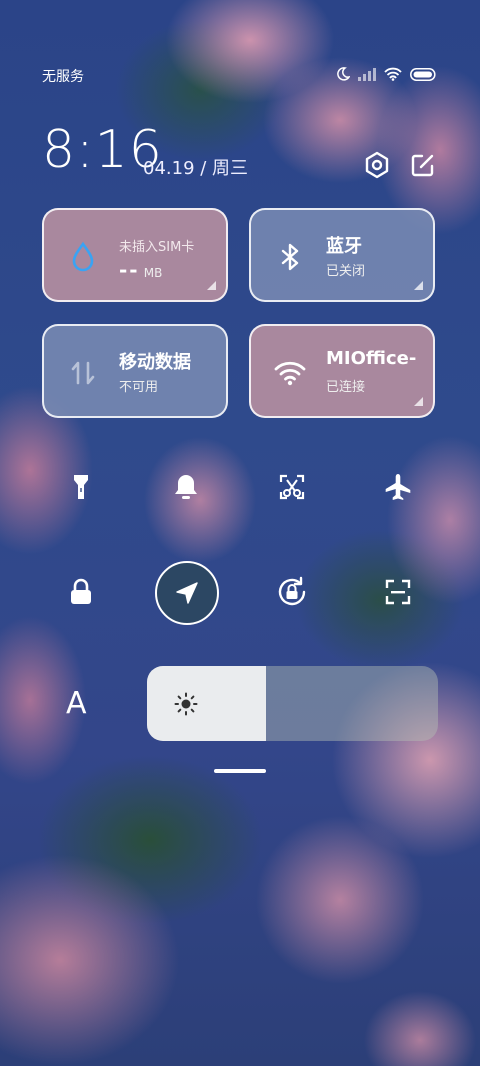 The image size is (480, 1066). What do you see at coordinates (157, 247) in the screenshot?
I see `sim-status-label: 未插入SIM卡` at bounding box center [157, 247].